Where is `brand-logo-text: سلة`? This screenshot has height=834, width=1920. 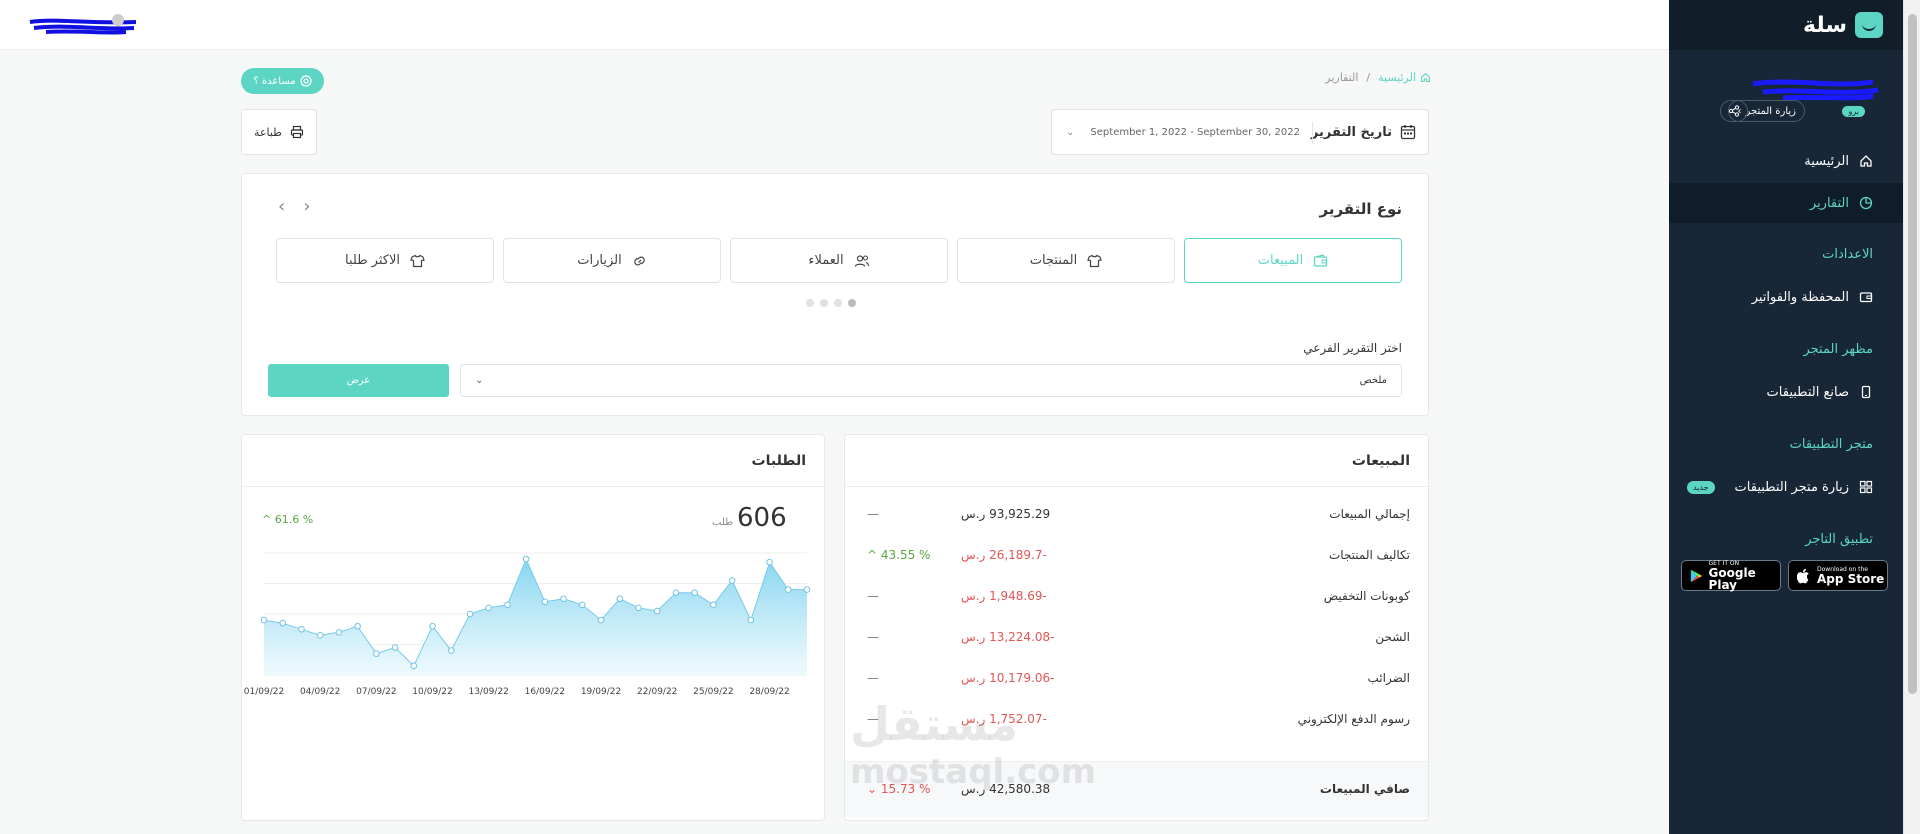 brand-logo-text: سلة is located at coordinates (1825, 25).